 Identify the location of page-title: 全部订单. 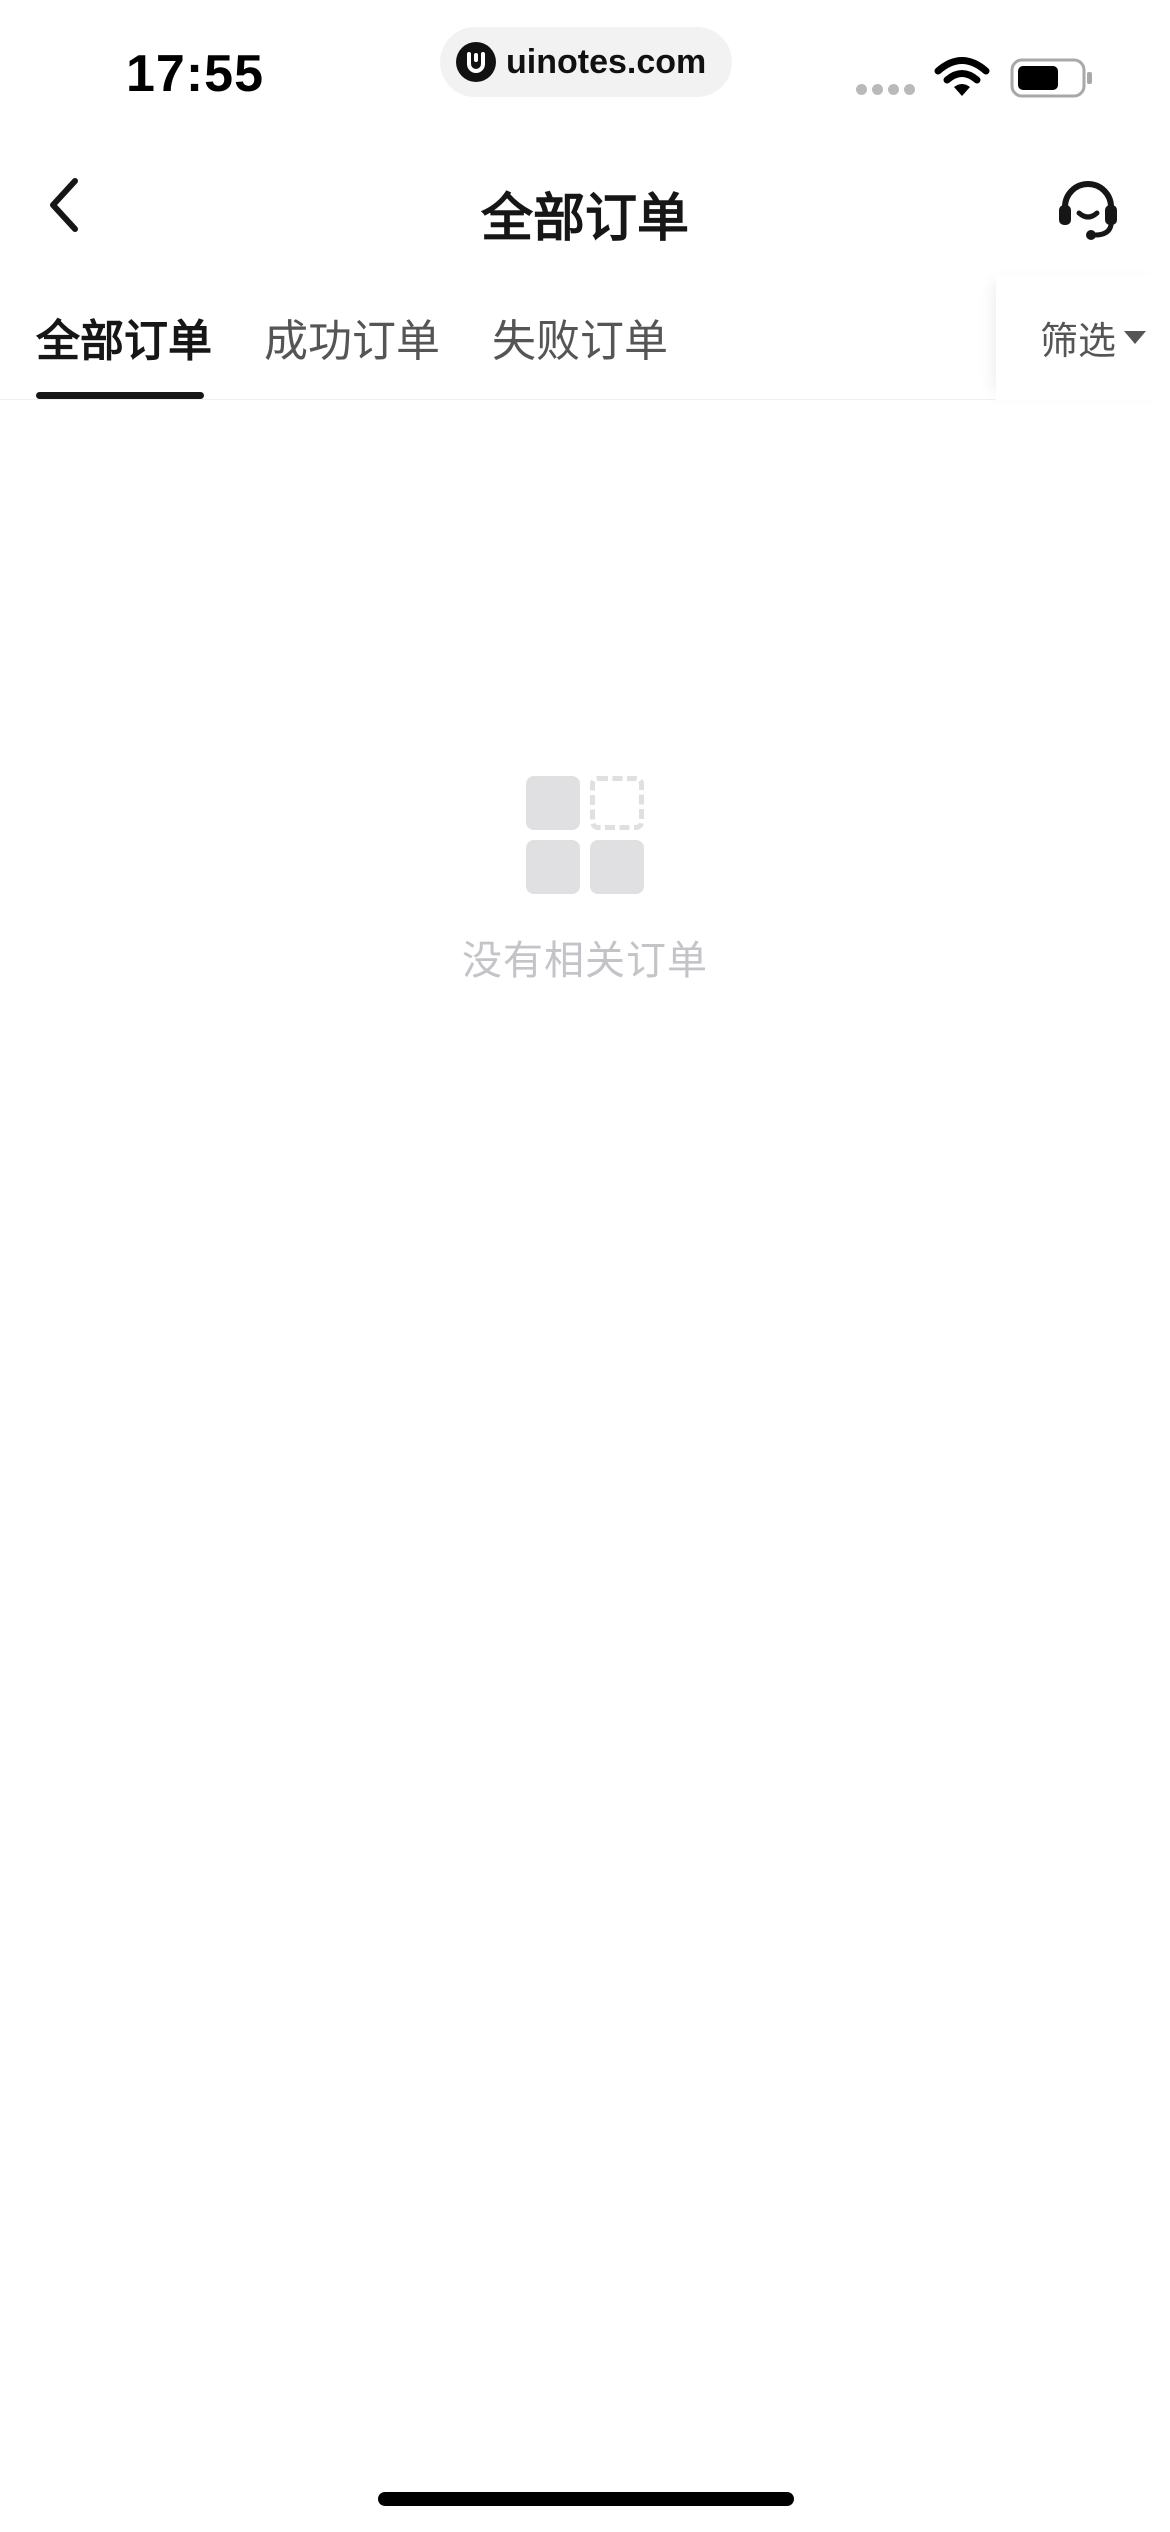
(584, 219).